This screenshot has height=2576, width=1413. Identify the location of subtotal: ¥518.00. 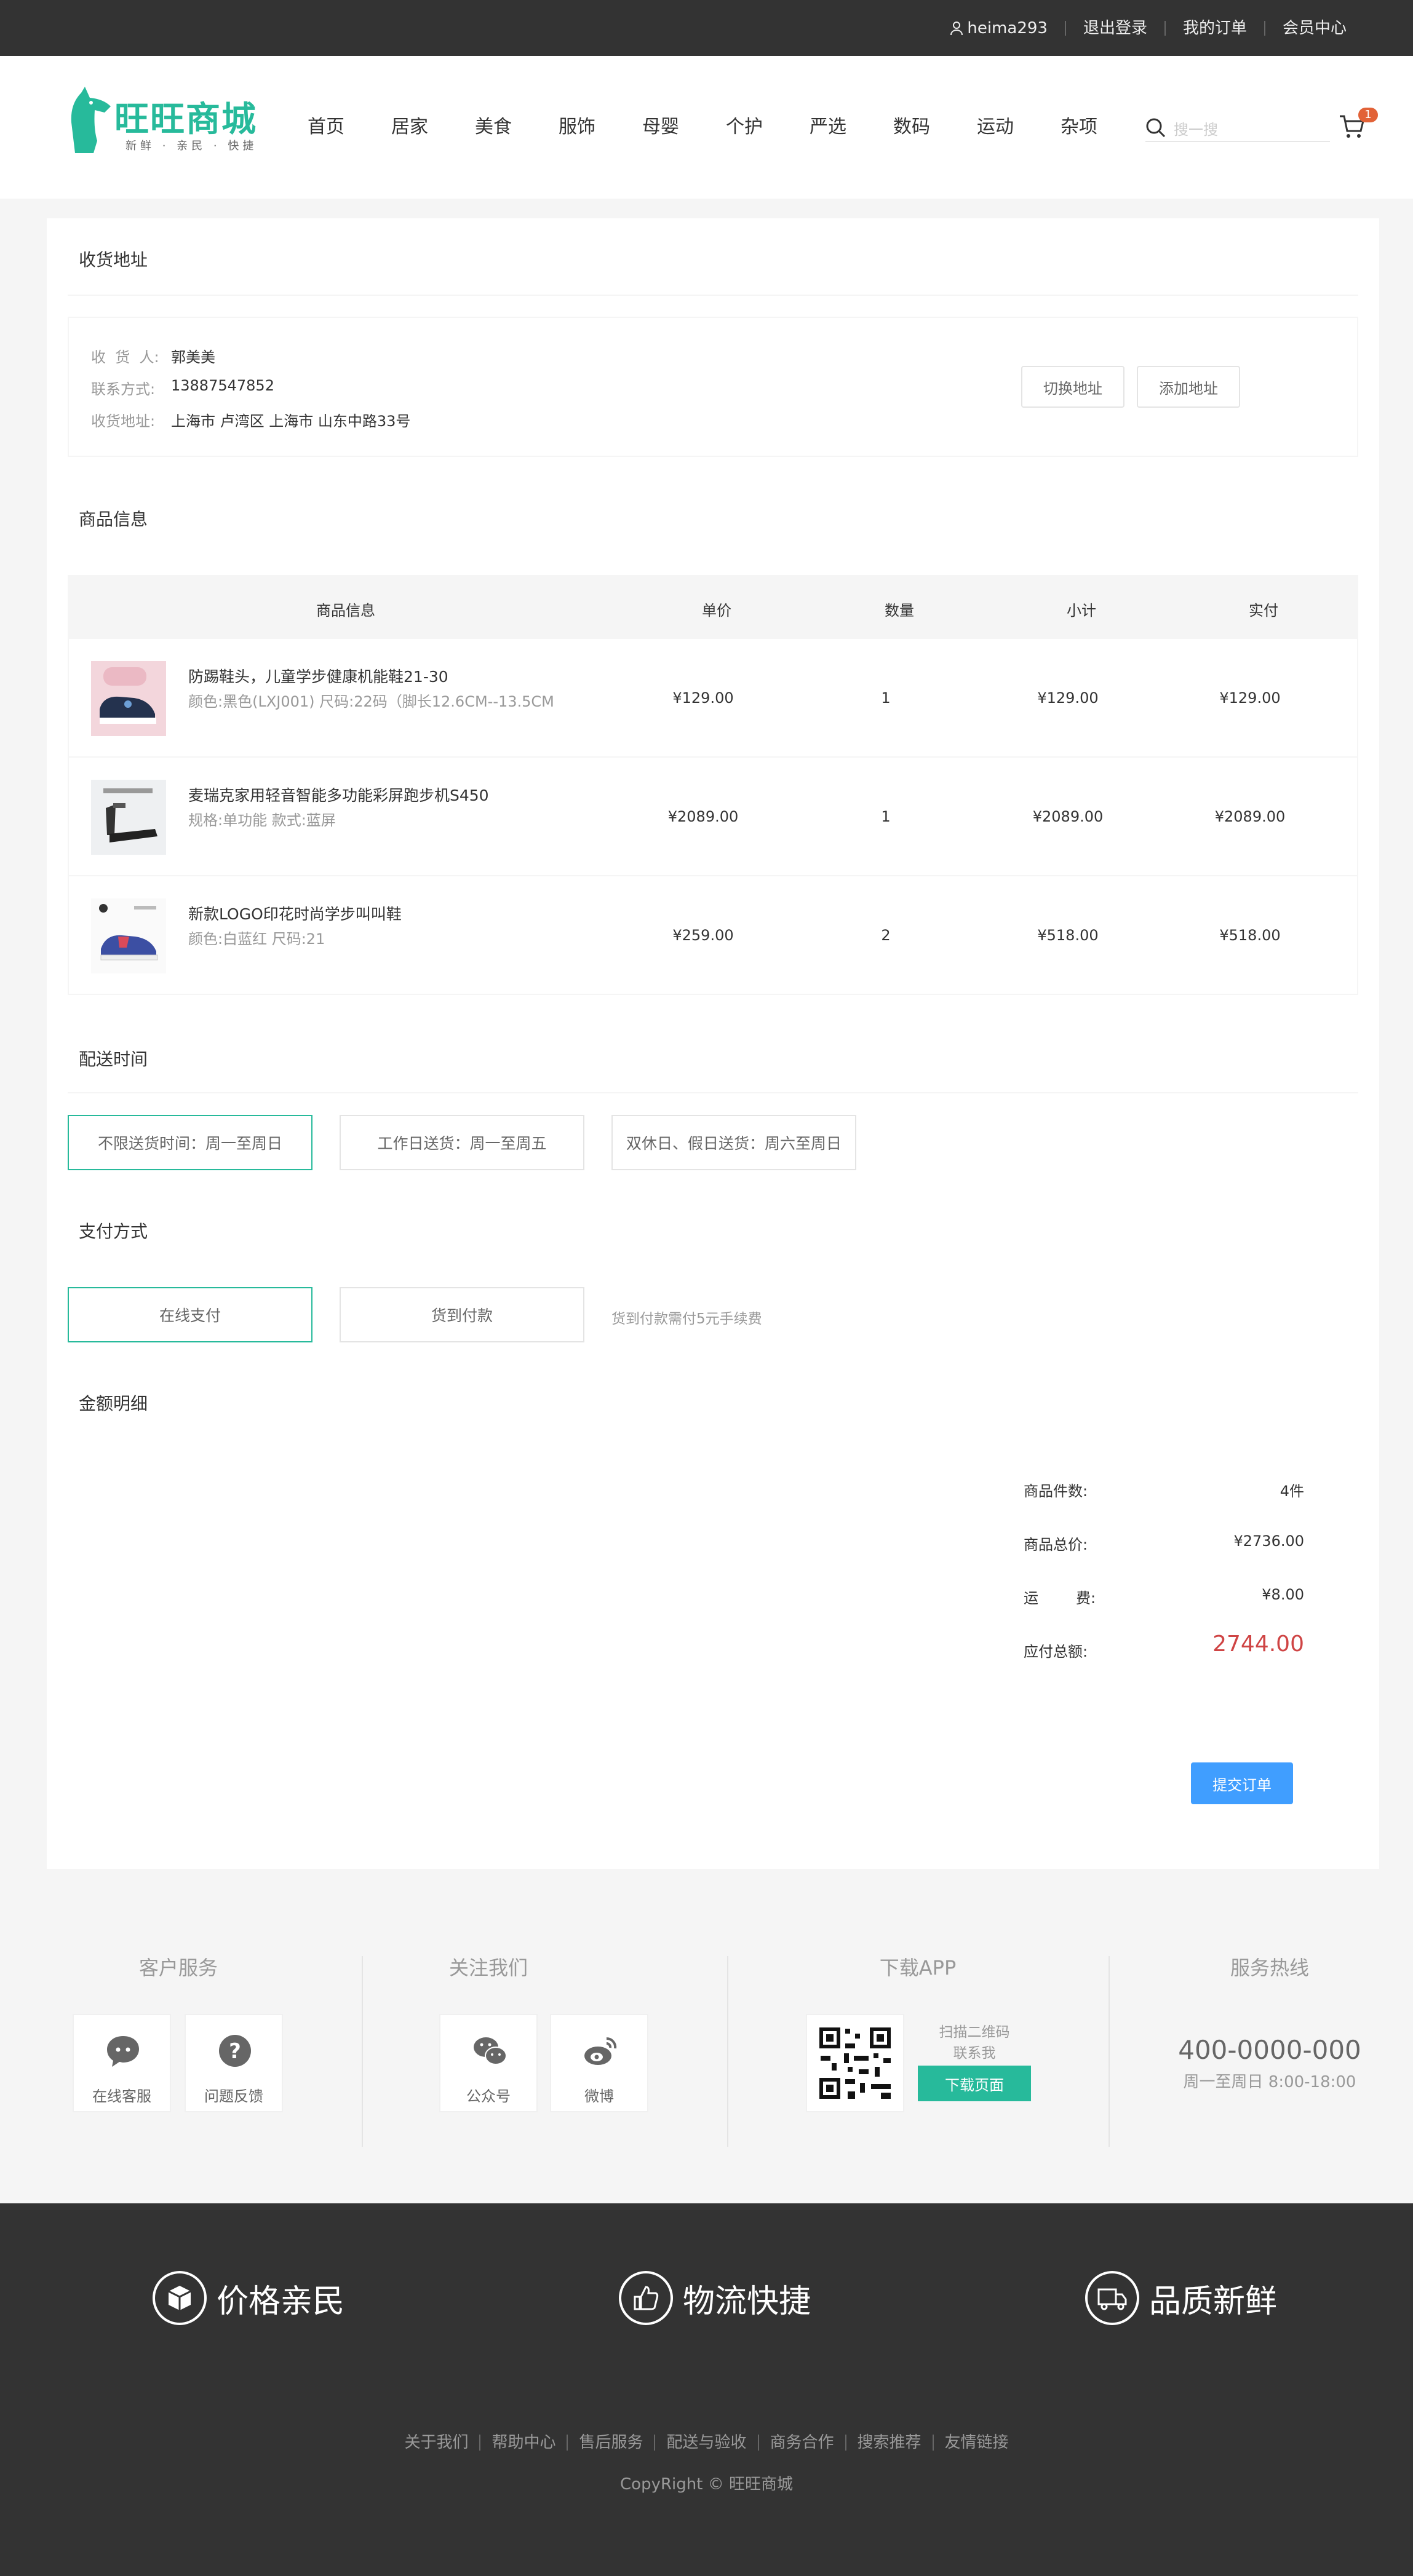
(1068, 935).